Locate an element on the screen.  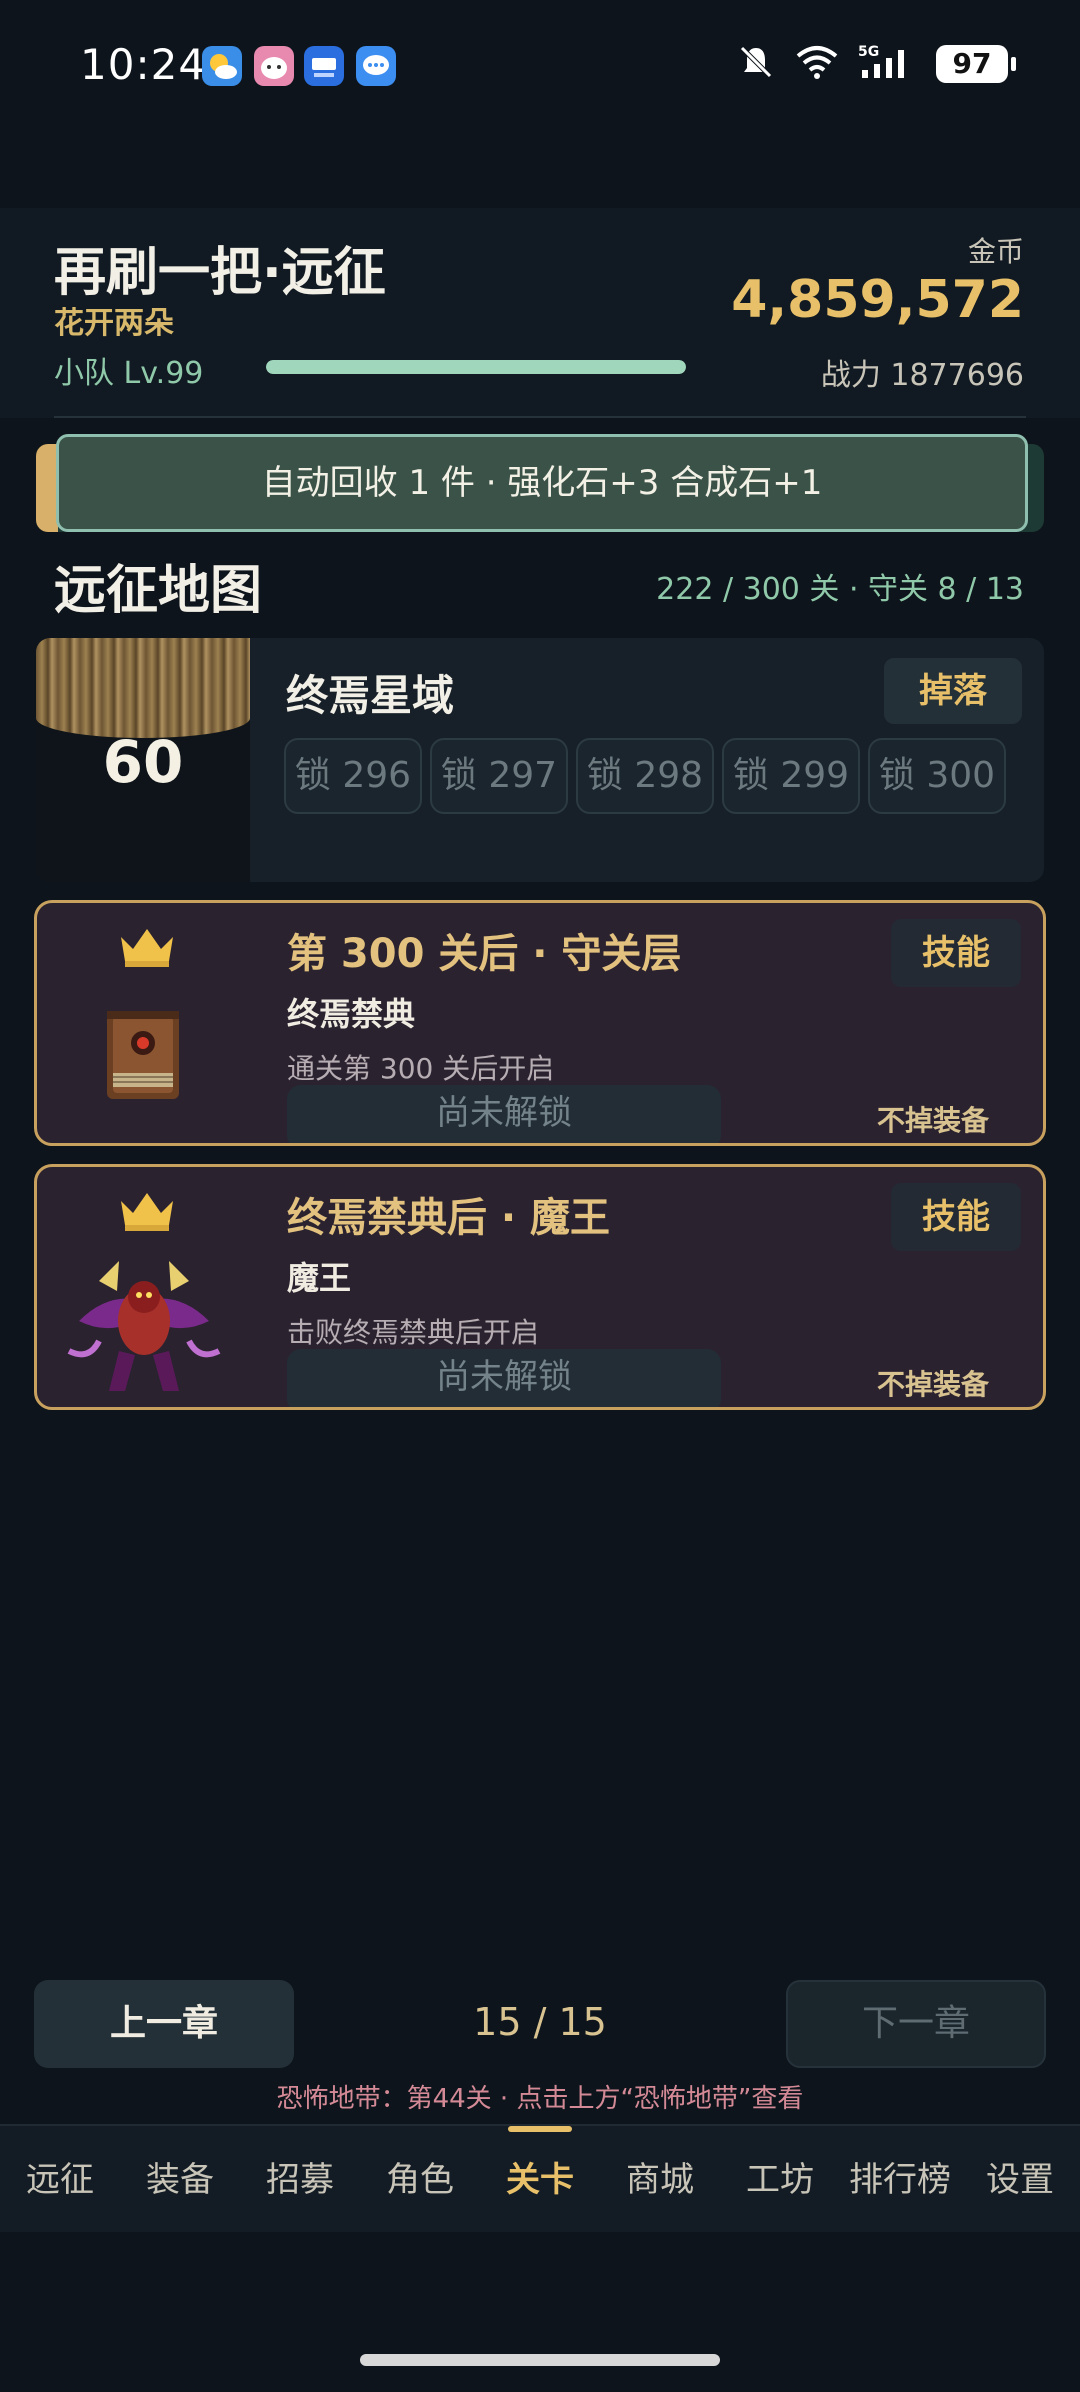
player-name: 花开两朵 is located at coordinates (114, 323).